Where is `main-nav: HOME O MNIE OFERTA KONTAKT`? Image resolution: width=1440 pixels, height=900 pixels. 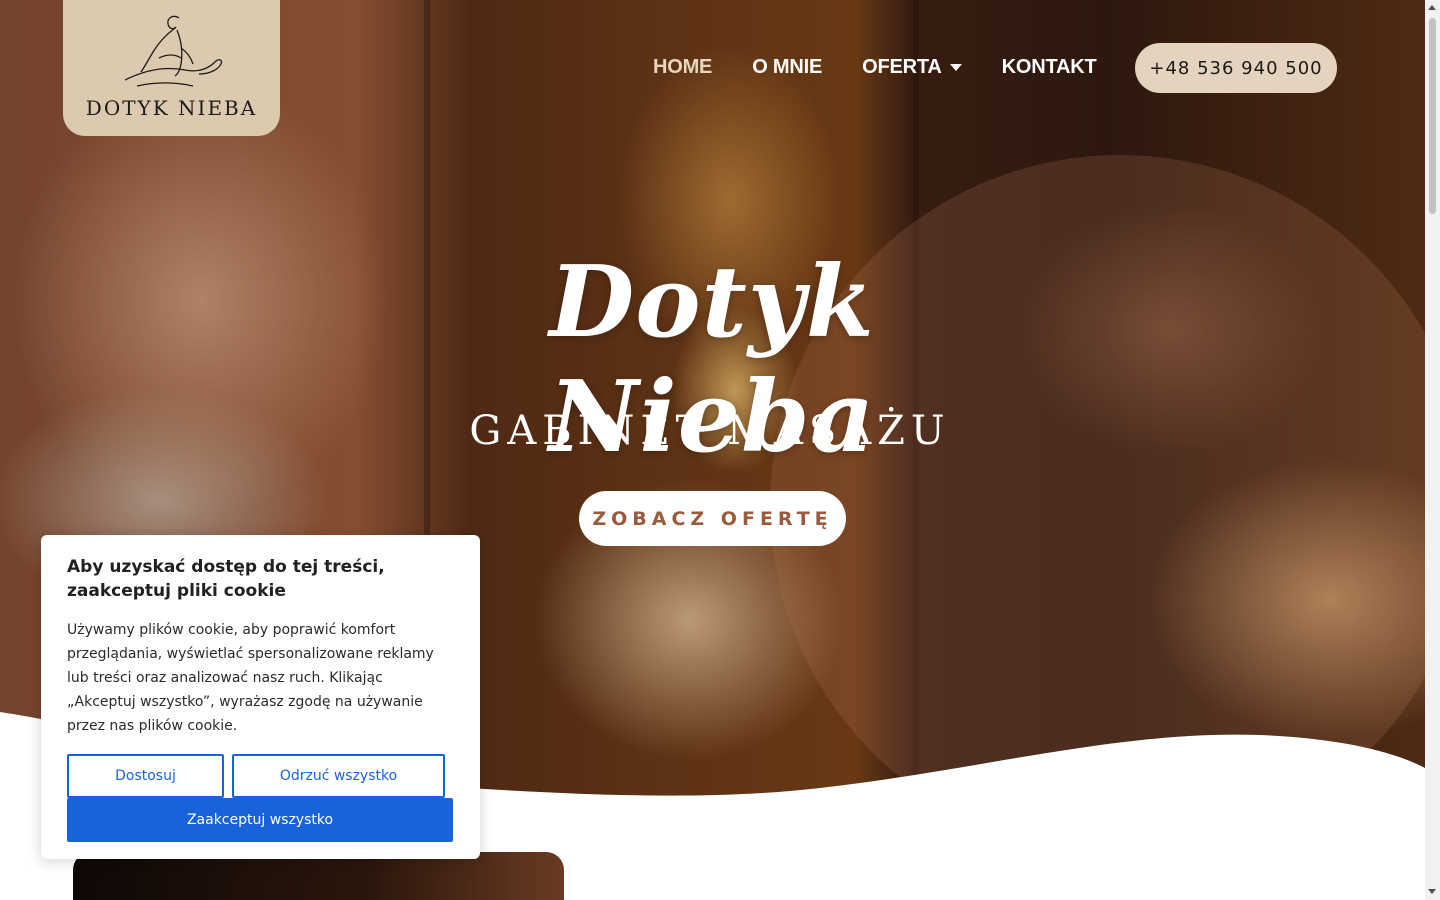
main-nav: HOME O MNIE OFERTA KONTAKT is located at coordinates (875, 67).